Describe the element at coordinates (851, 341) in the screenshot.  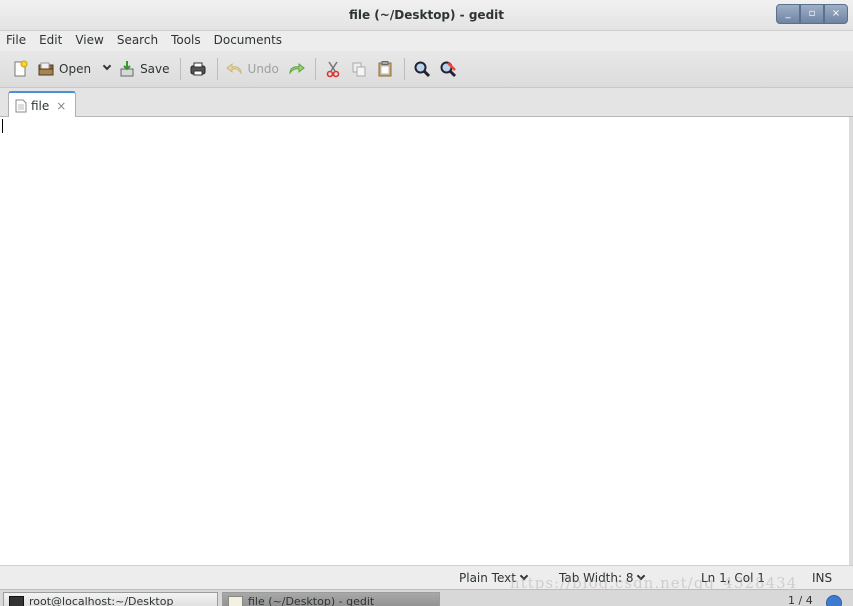
I see `vertical-scrollbar` at that location.